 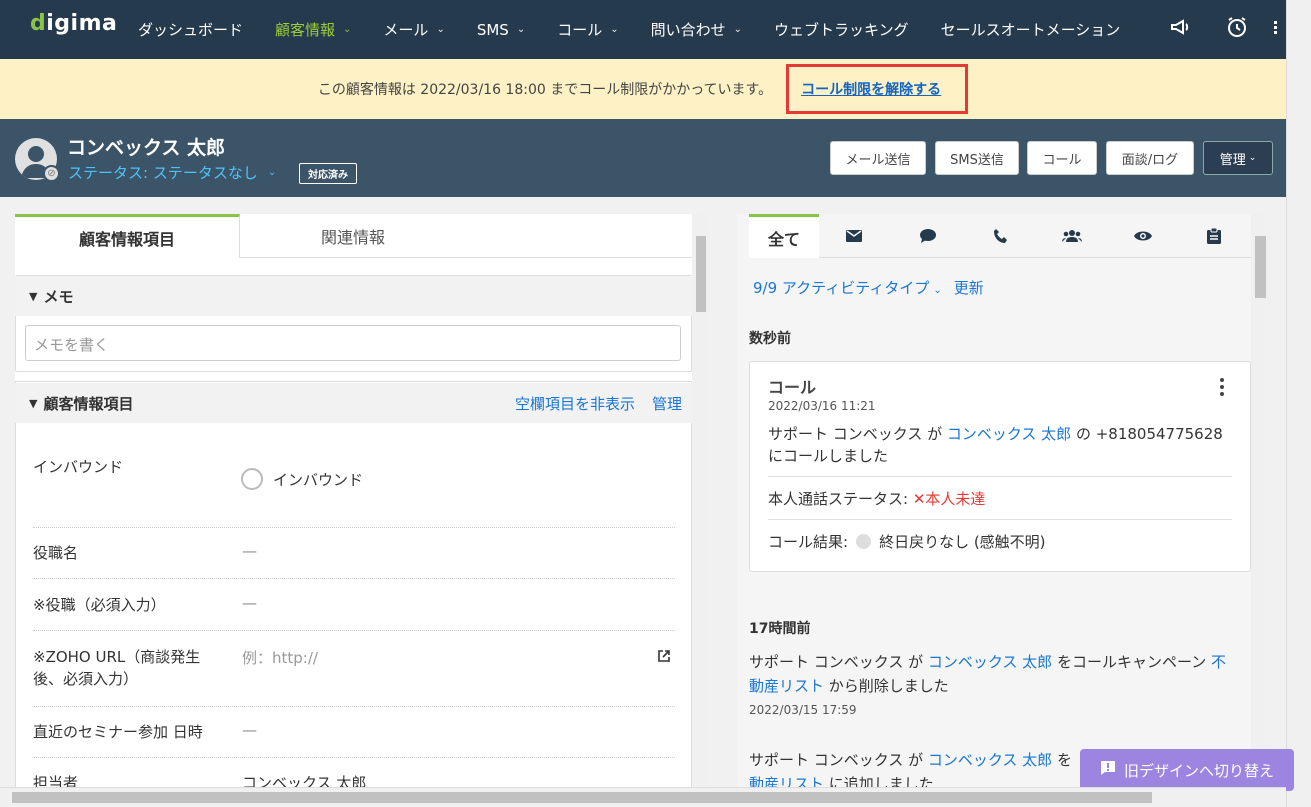 What do you see at coordinates (701, 500) in the screenshot?
I see `left-scrollbar` at bounding box center [701, 500].